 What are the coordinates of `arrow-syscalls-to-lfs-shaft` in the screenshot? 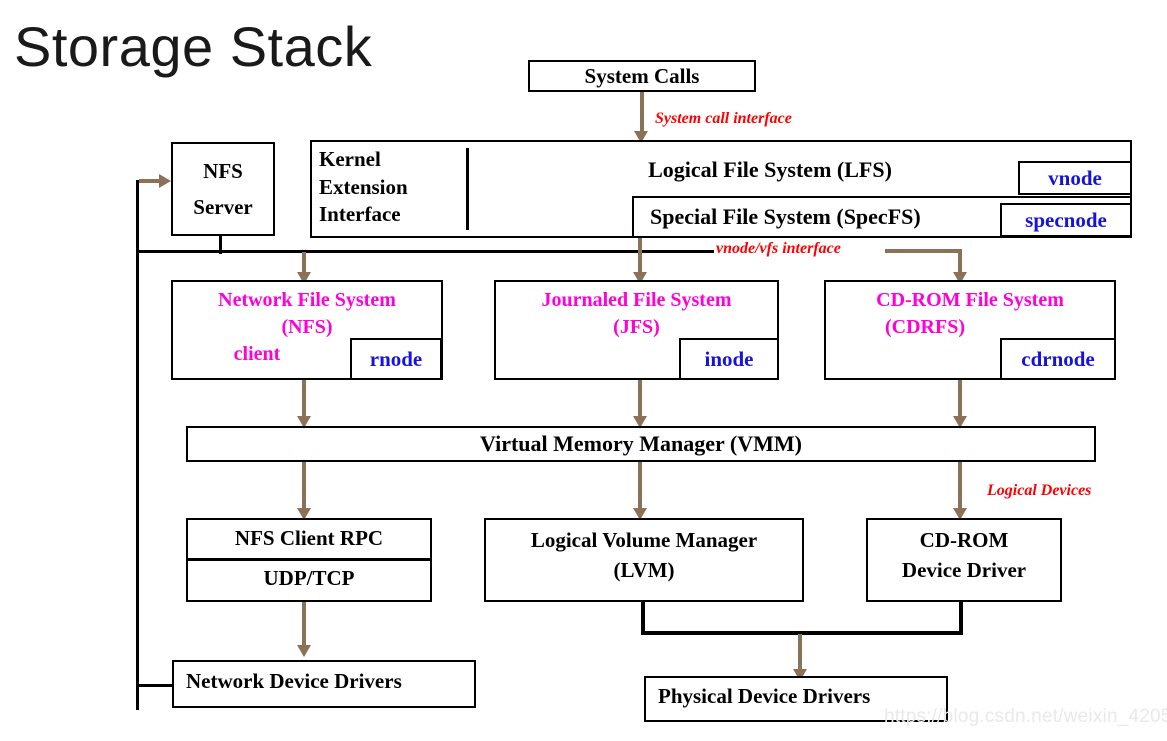 It's located at (642, 113).